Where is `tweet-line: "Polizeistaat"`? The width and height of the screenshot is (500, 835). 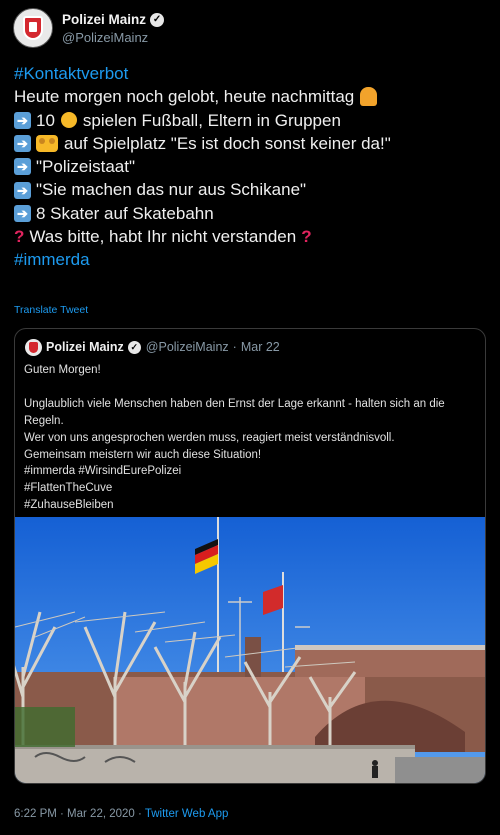
tweet-line: "Polizeistaat" is located at coordinates (86, 167).